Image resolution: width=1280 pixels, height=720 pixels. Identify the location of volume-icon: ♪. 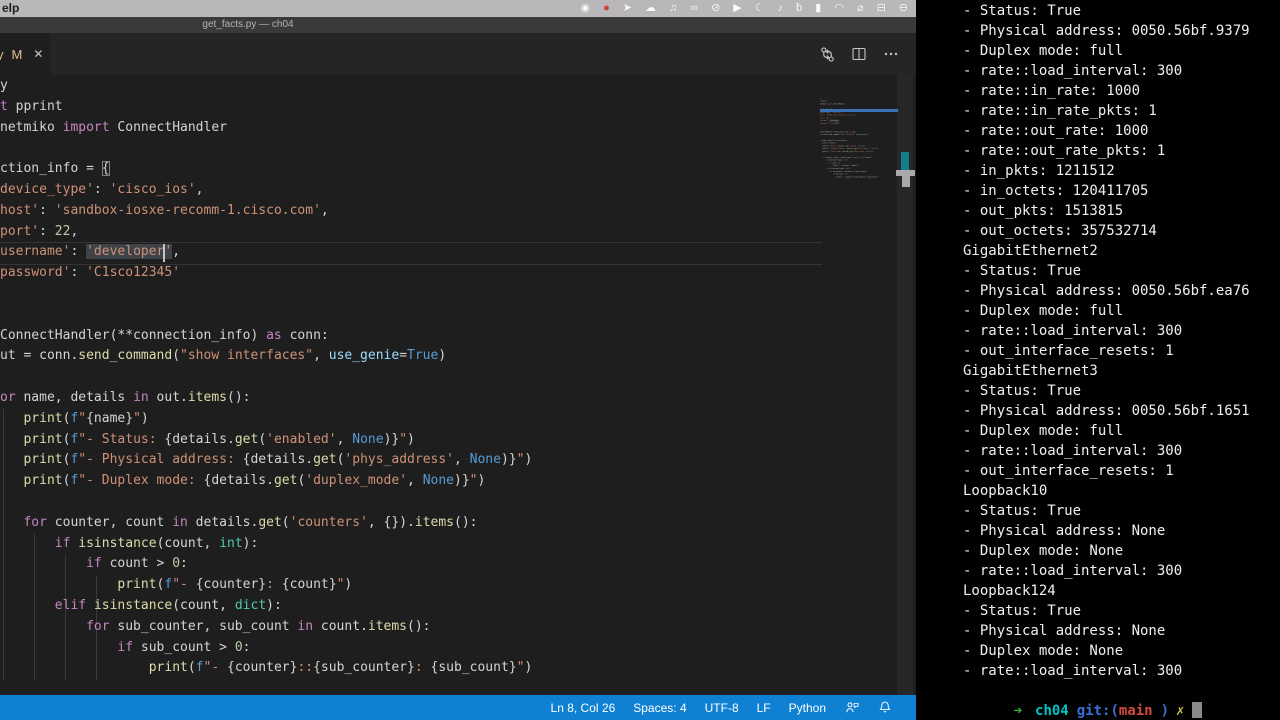
(781, 8).